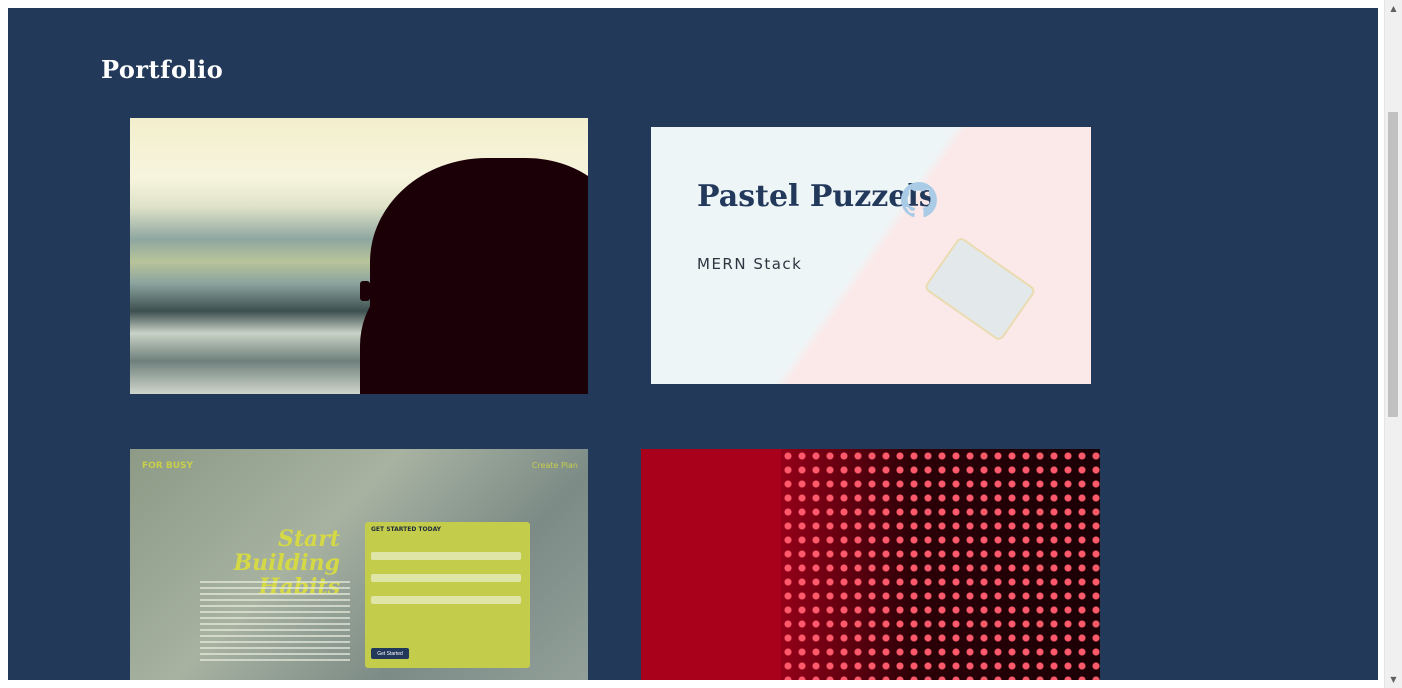  What do you see at coordinates (162, 69) in the screenshot?
I see `page-title: Portfolio` at bounding box center [162, 69].